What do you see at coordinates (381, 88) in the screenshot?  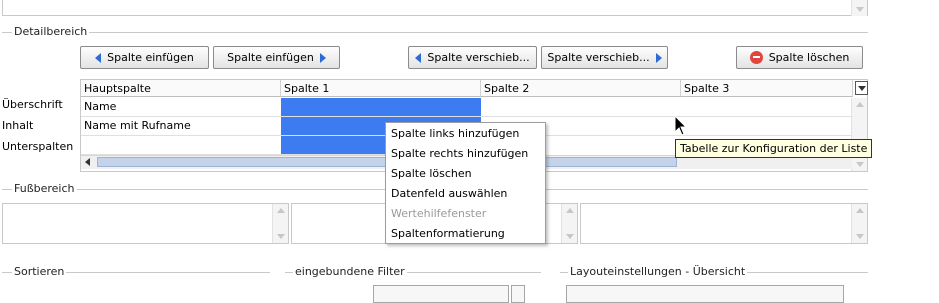 I see `grid-header-col1: Spalte 1` at bounding box center [381, 88].